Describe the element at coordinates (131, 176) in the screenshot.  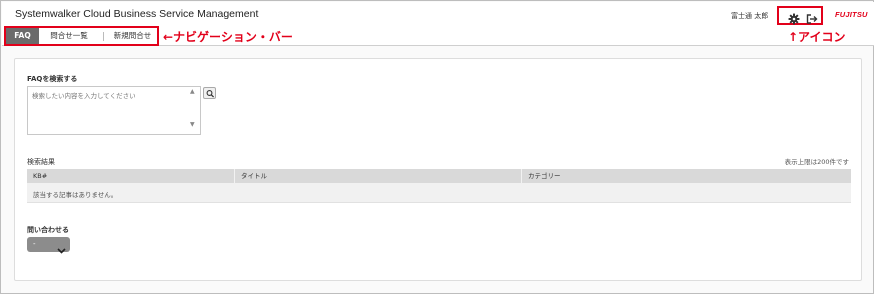
I see `column-header-kb: KB#` at that location.